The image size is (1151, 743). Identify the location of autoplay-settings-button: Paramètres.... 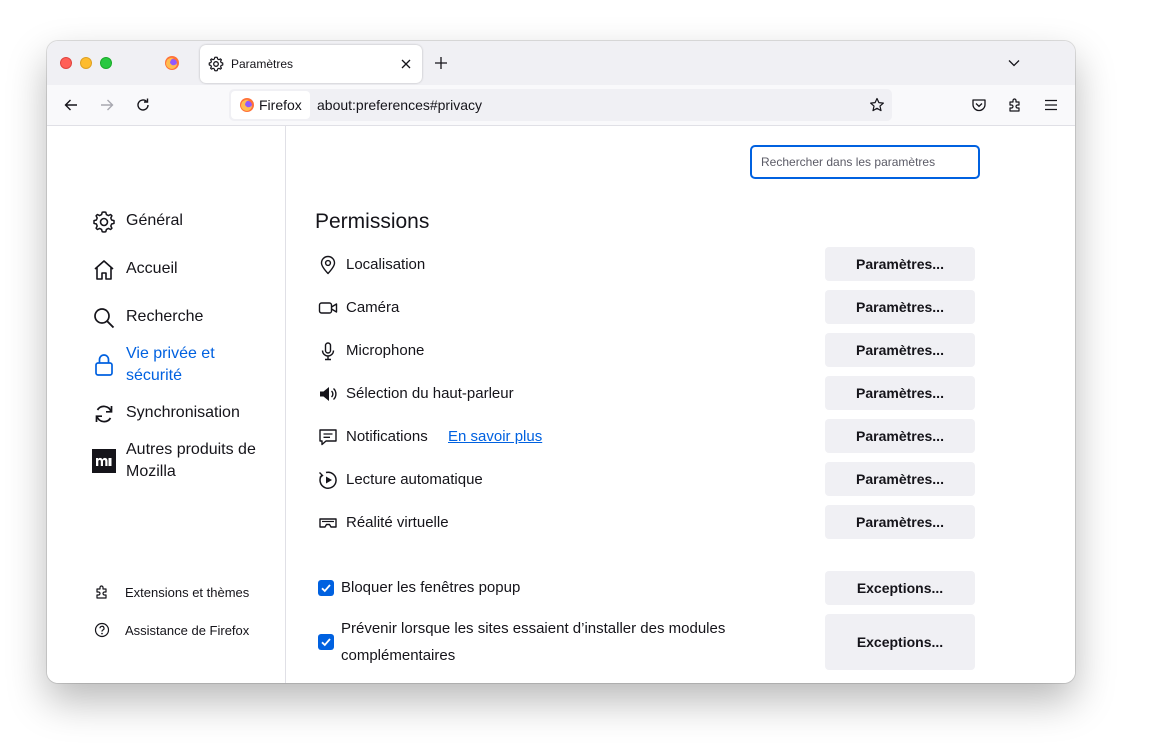
(900, 479).